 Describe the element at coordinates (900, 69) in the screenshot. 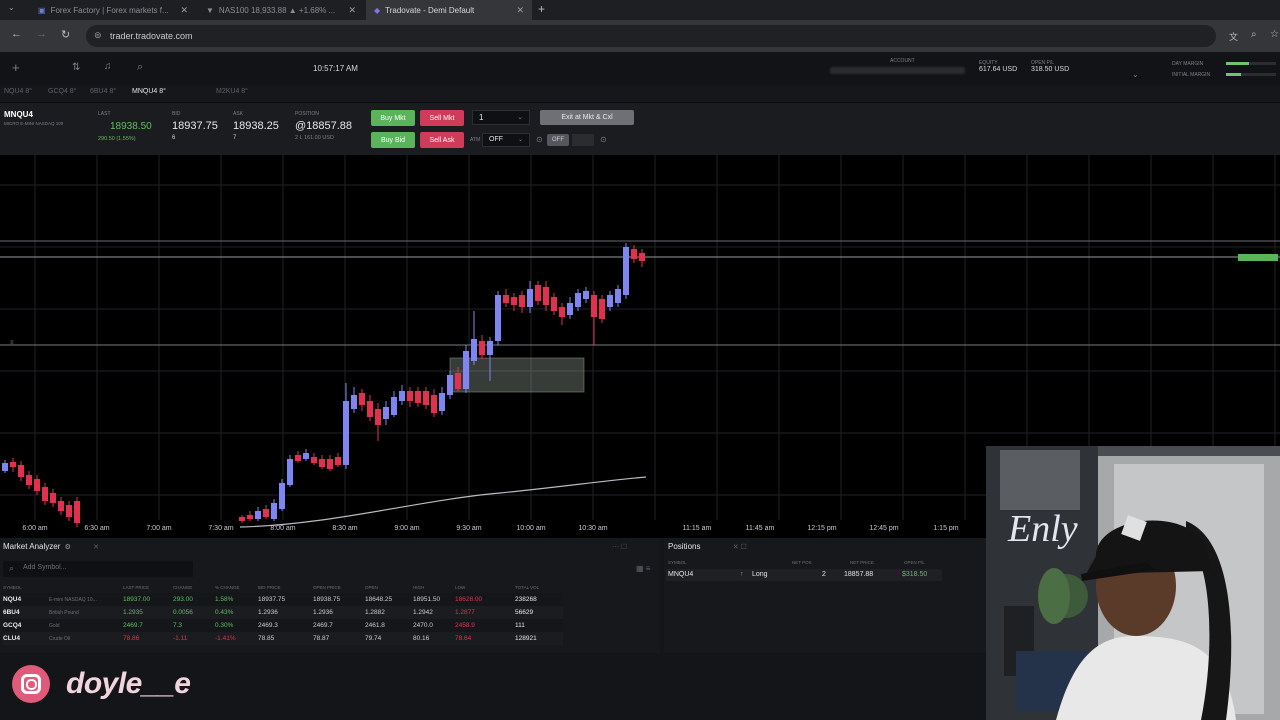

I see `account-panel: ACCOUNT` at that location.